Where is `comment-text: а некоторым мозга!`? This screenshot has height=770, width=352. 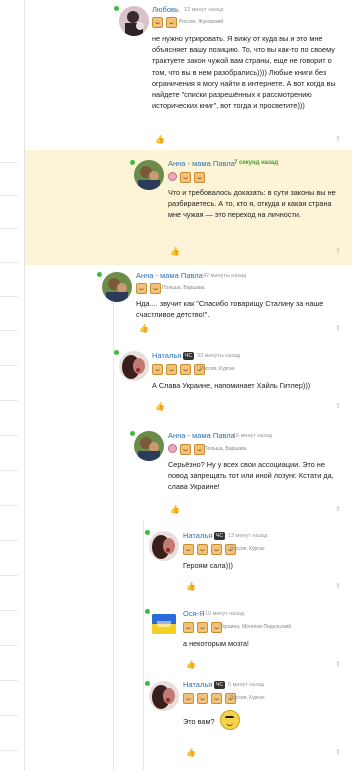 comment-text: а некоторым мозга! is located at coordinates (216, 643).